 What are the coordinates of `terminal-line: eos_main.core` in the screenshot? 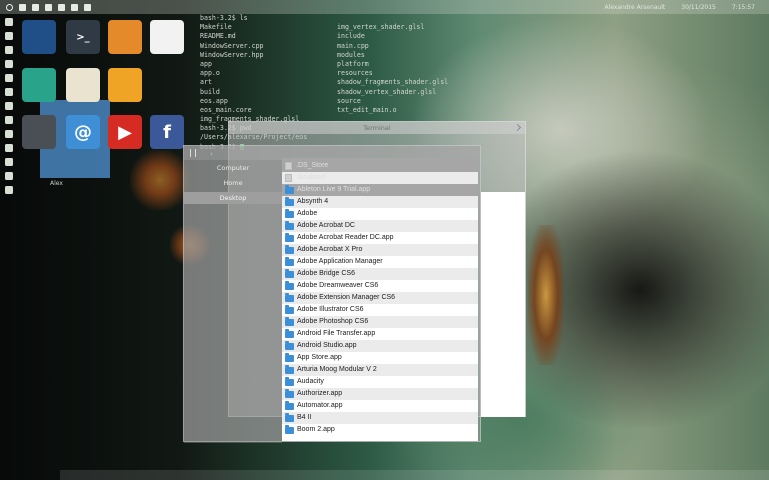 It's located at (226, 109).